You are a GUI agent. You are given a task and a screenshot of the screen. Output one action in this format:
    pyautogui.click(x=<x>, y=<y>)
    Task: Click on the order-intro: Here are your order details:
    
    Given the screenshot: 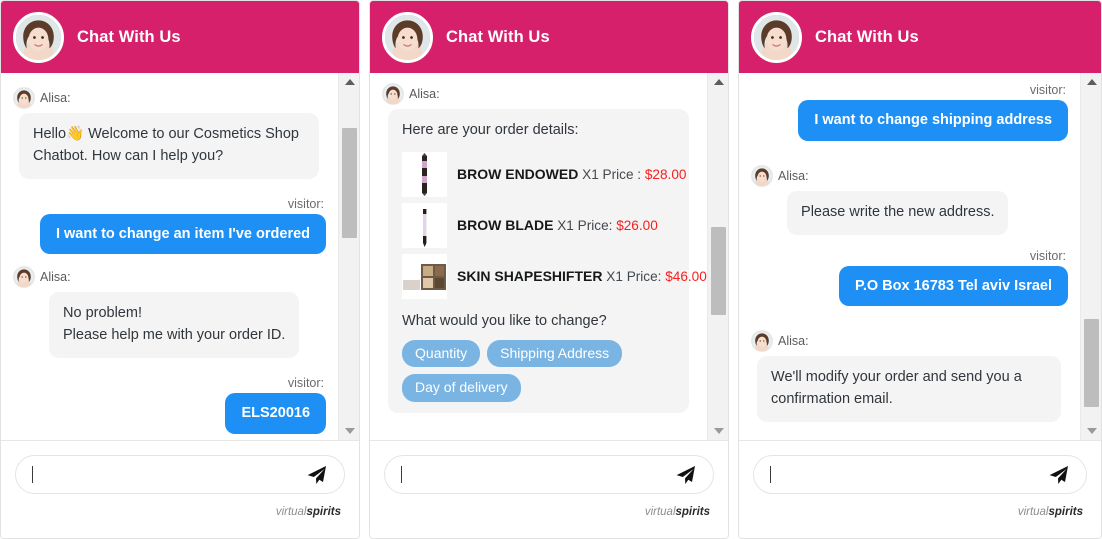 What is the action you would take?
    pyautogui.click(x=490, y=130)
    